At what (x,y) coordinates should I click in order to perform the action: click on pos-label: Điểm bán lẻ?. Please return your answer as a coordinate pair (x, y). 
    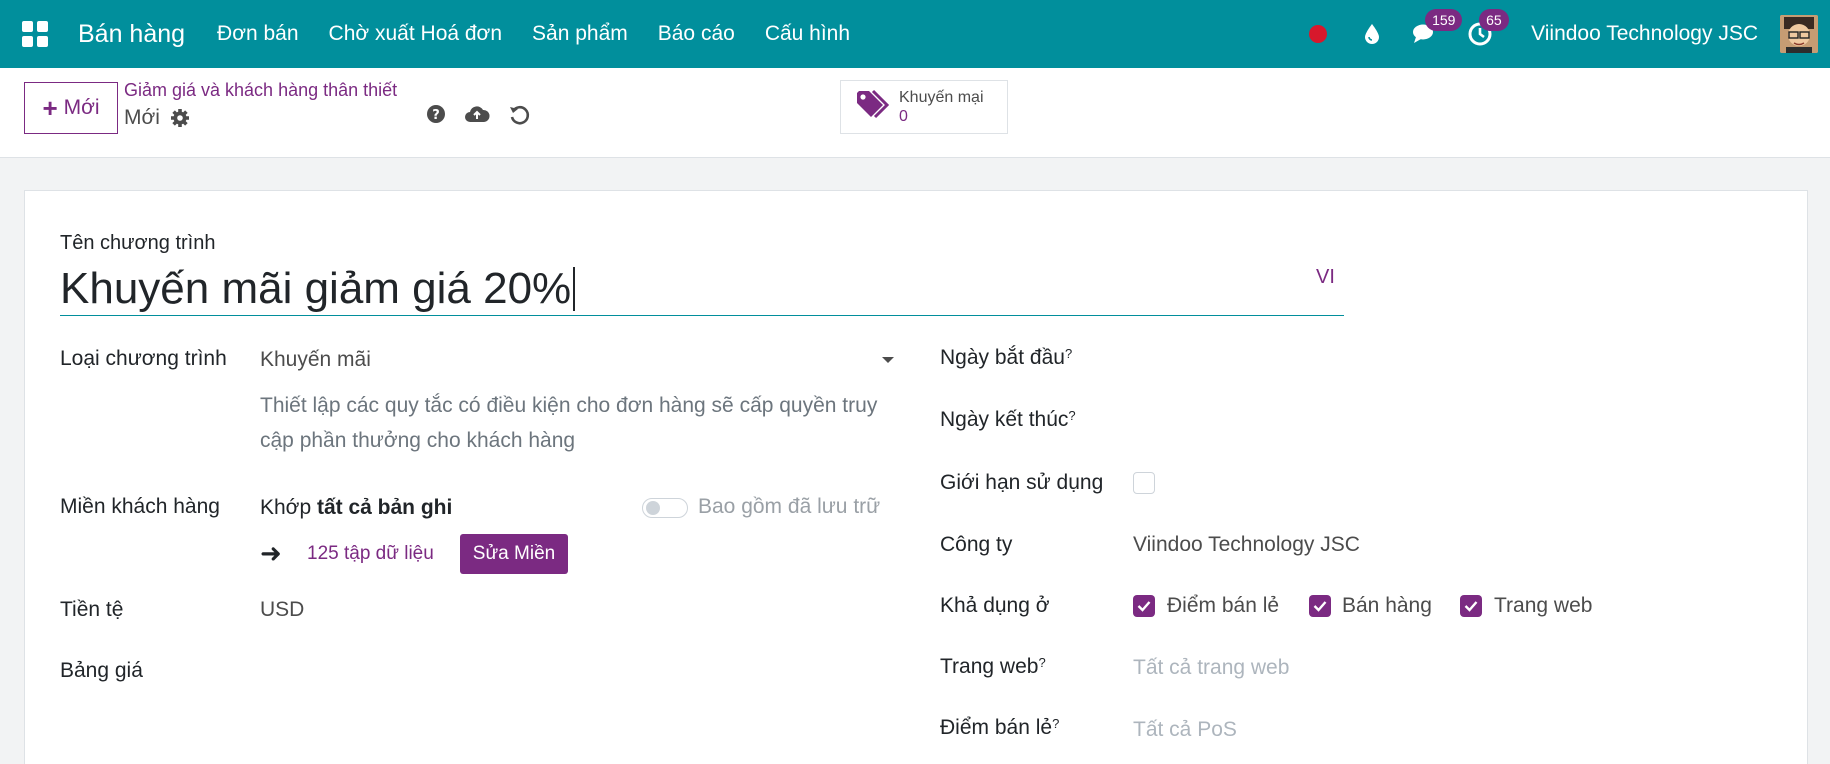
    Looking at the image, I should click on (1000, 727).